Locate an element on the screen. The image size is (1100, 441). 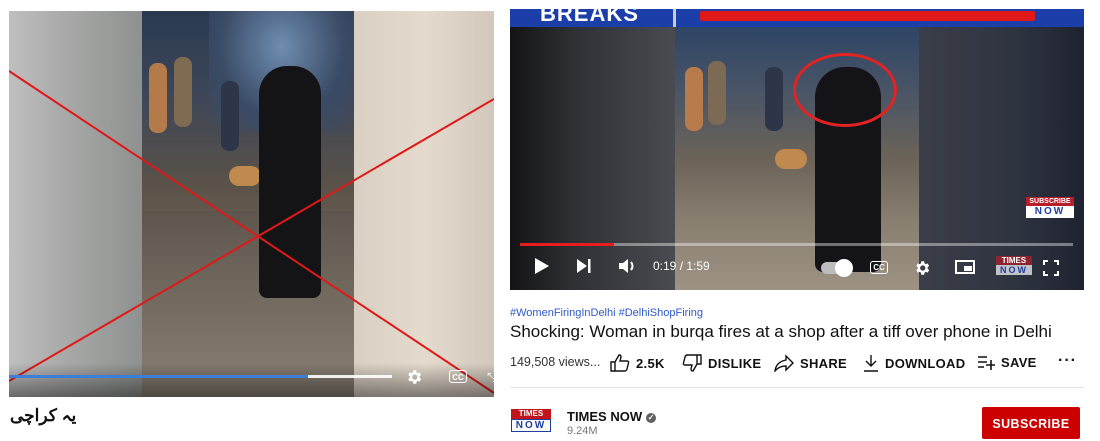
download-icon is located at coordinates (871, 363).